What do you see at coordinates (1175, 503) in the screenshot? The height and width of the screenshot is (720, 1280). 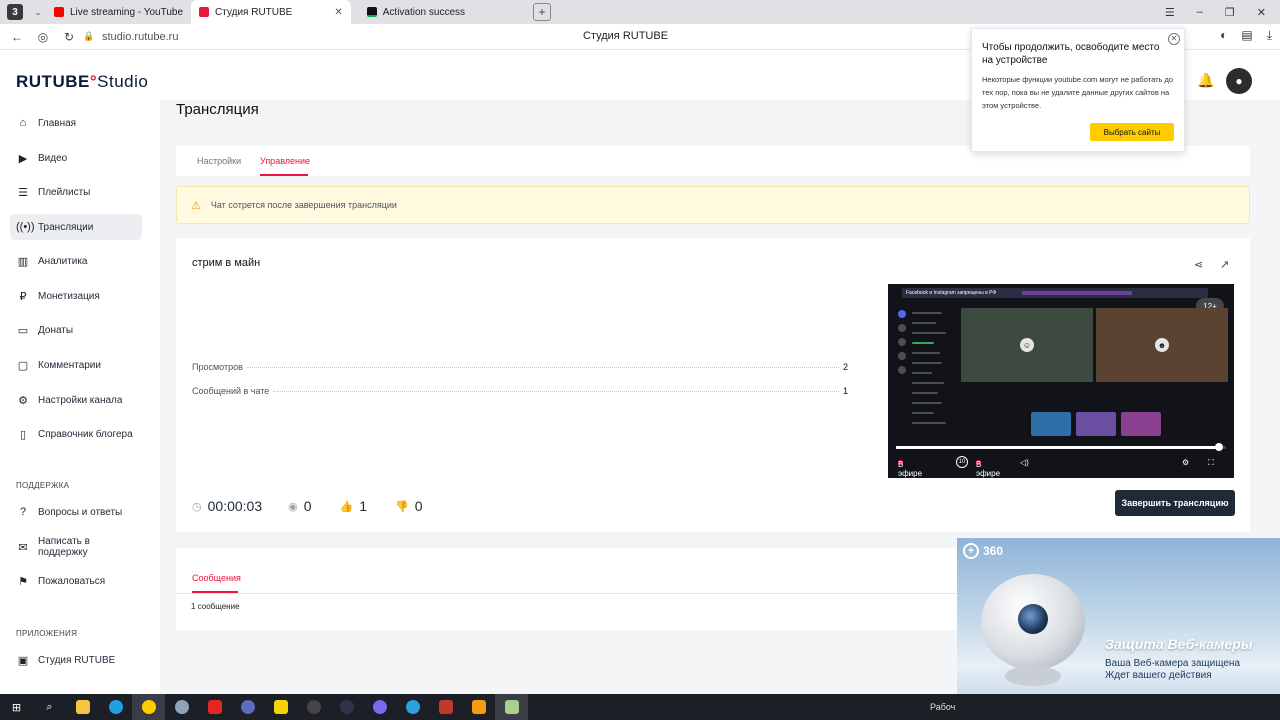 I see `end-stream-button: Завершить трансляцию` at bounding box center [1175, 503].